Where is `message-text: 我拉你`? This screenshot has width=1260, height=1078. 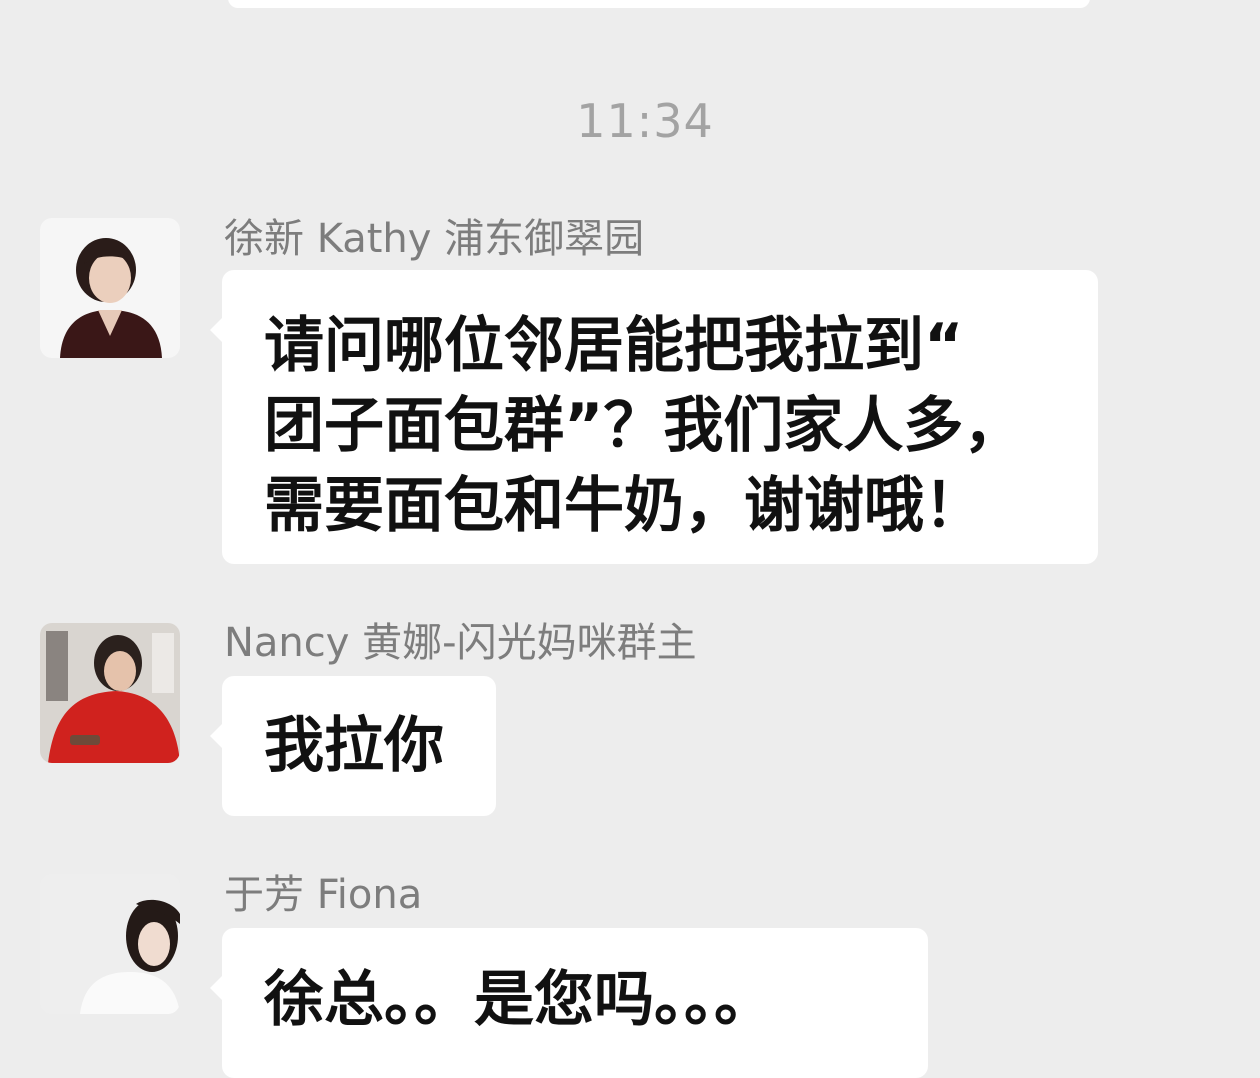
message-text: 我拉你 is located at coordinates (354, 746).